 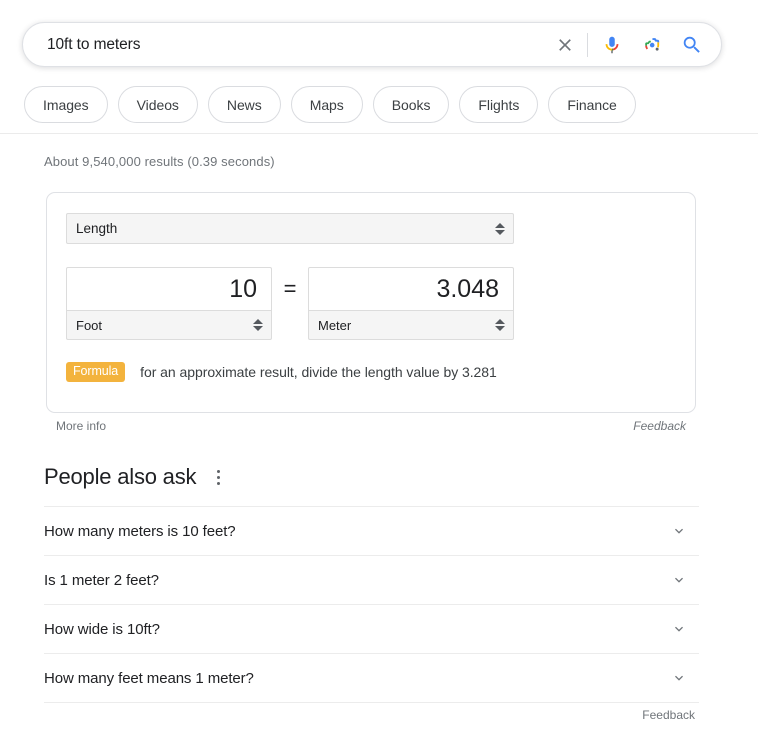 What do you see at coordinates (157, 104) in the screenshot?
I see `filter-tab-videos: Videos` at bounding box center [157, 104].